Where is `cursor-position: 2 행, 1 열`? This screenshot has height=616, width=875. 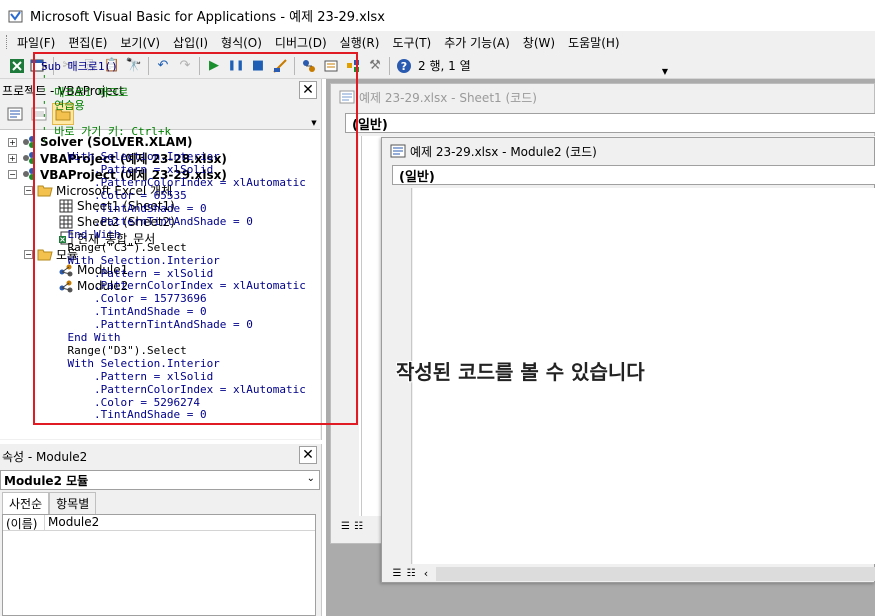
cursor-position: 2 행, 1 열 is located at coordinates (444, 66).